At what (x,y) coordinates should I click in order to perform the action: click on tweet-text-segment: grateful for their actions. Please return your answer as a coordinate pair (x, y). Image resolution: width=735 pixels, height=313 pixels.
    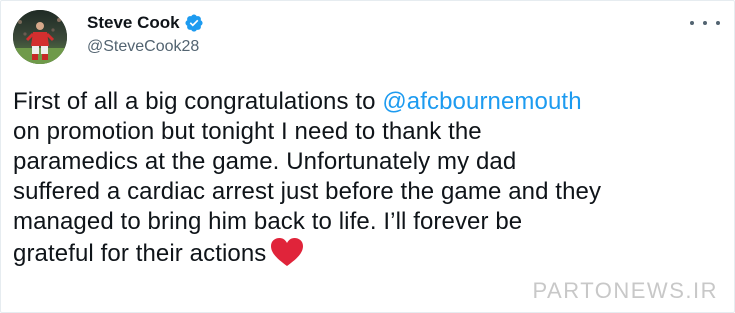
    Looking at the image, I should click on (140, 253).